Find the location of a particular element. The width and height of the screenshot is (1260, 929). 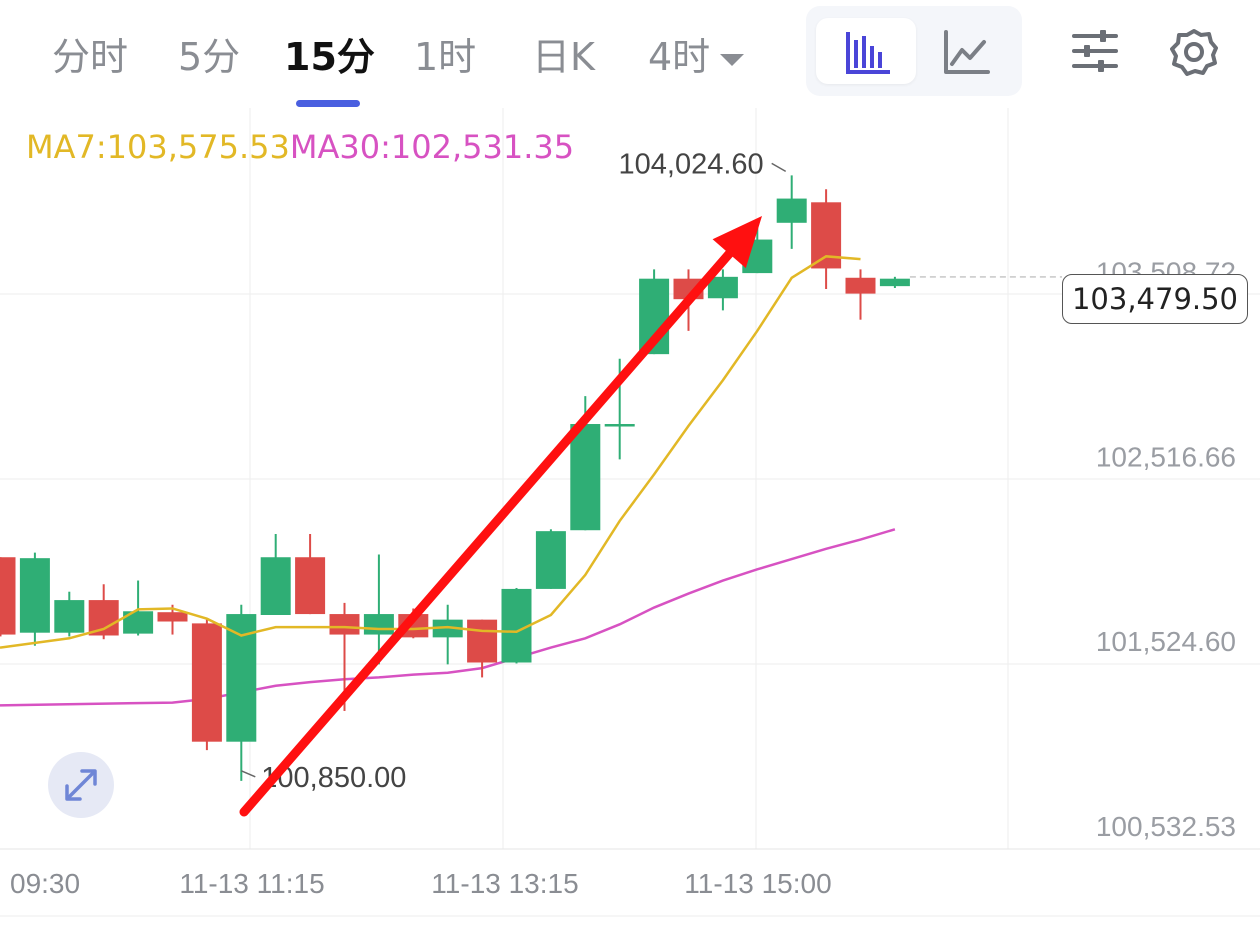

low-label-leader is located at coordinates (248, 774).